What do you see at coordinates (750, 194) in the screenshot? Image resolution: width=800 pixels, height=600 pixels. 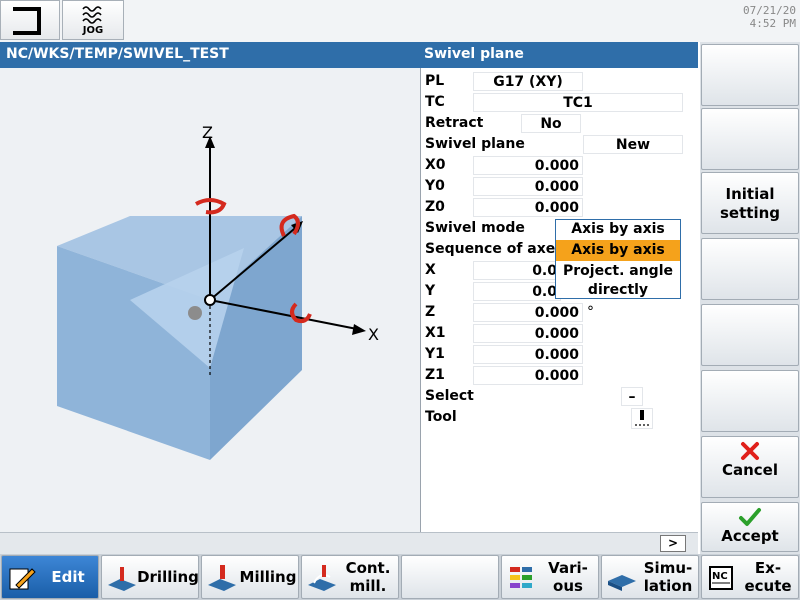 I see `initial-setting-line1: Initial` at bounding box center [750, 194].